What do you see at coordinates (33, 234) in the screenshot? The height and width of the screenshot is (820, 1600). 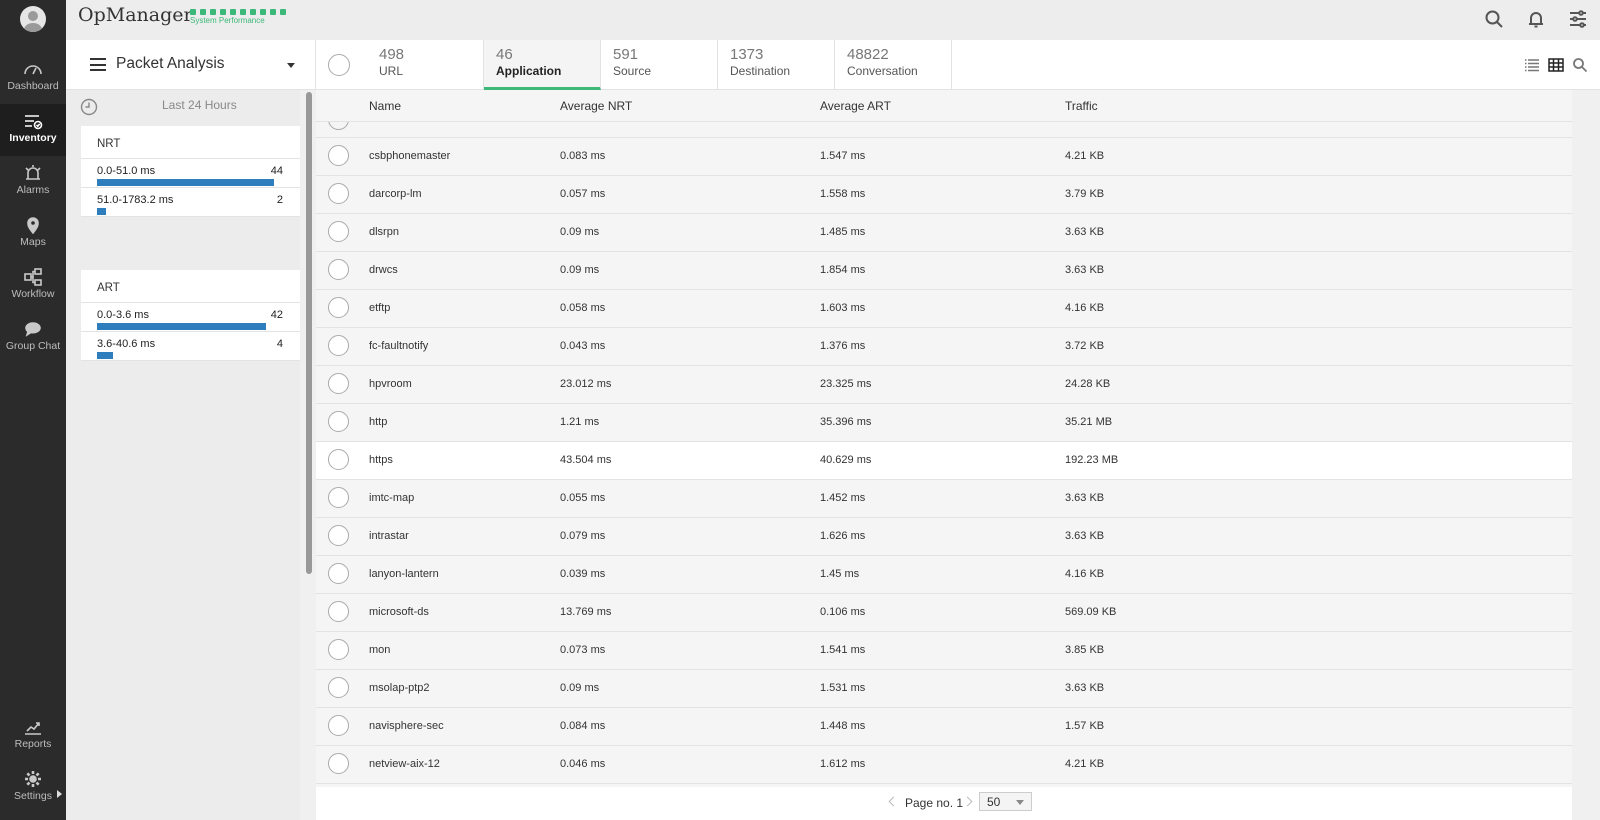 I see `nav-item-maps: Maps` at bounding box center [33, 234].